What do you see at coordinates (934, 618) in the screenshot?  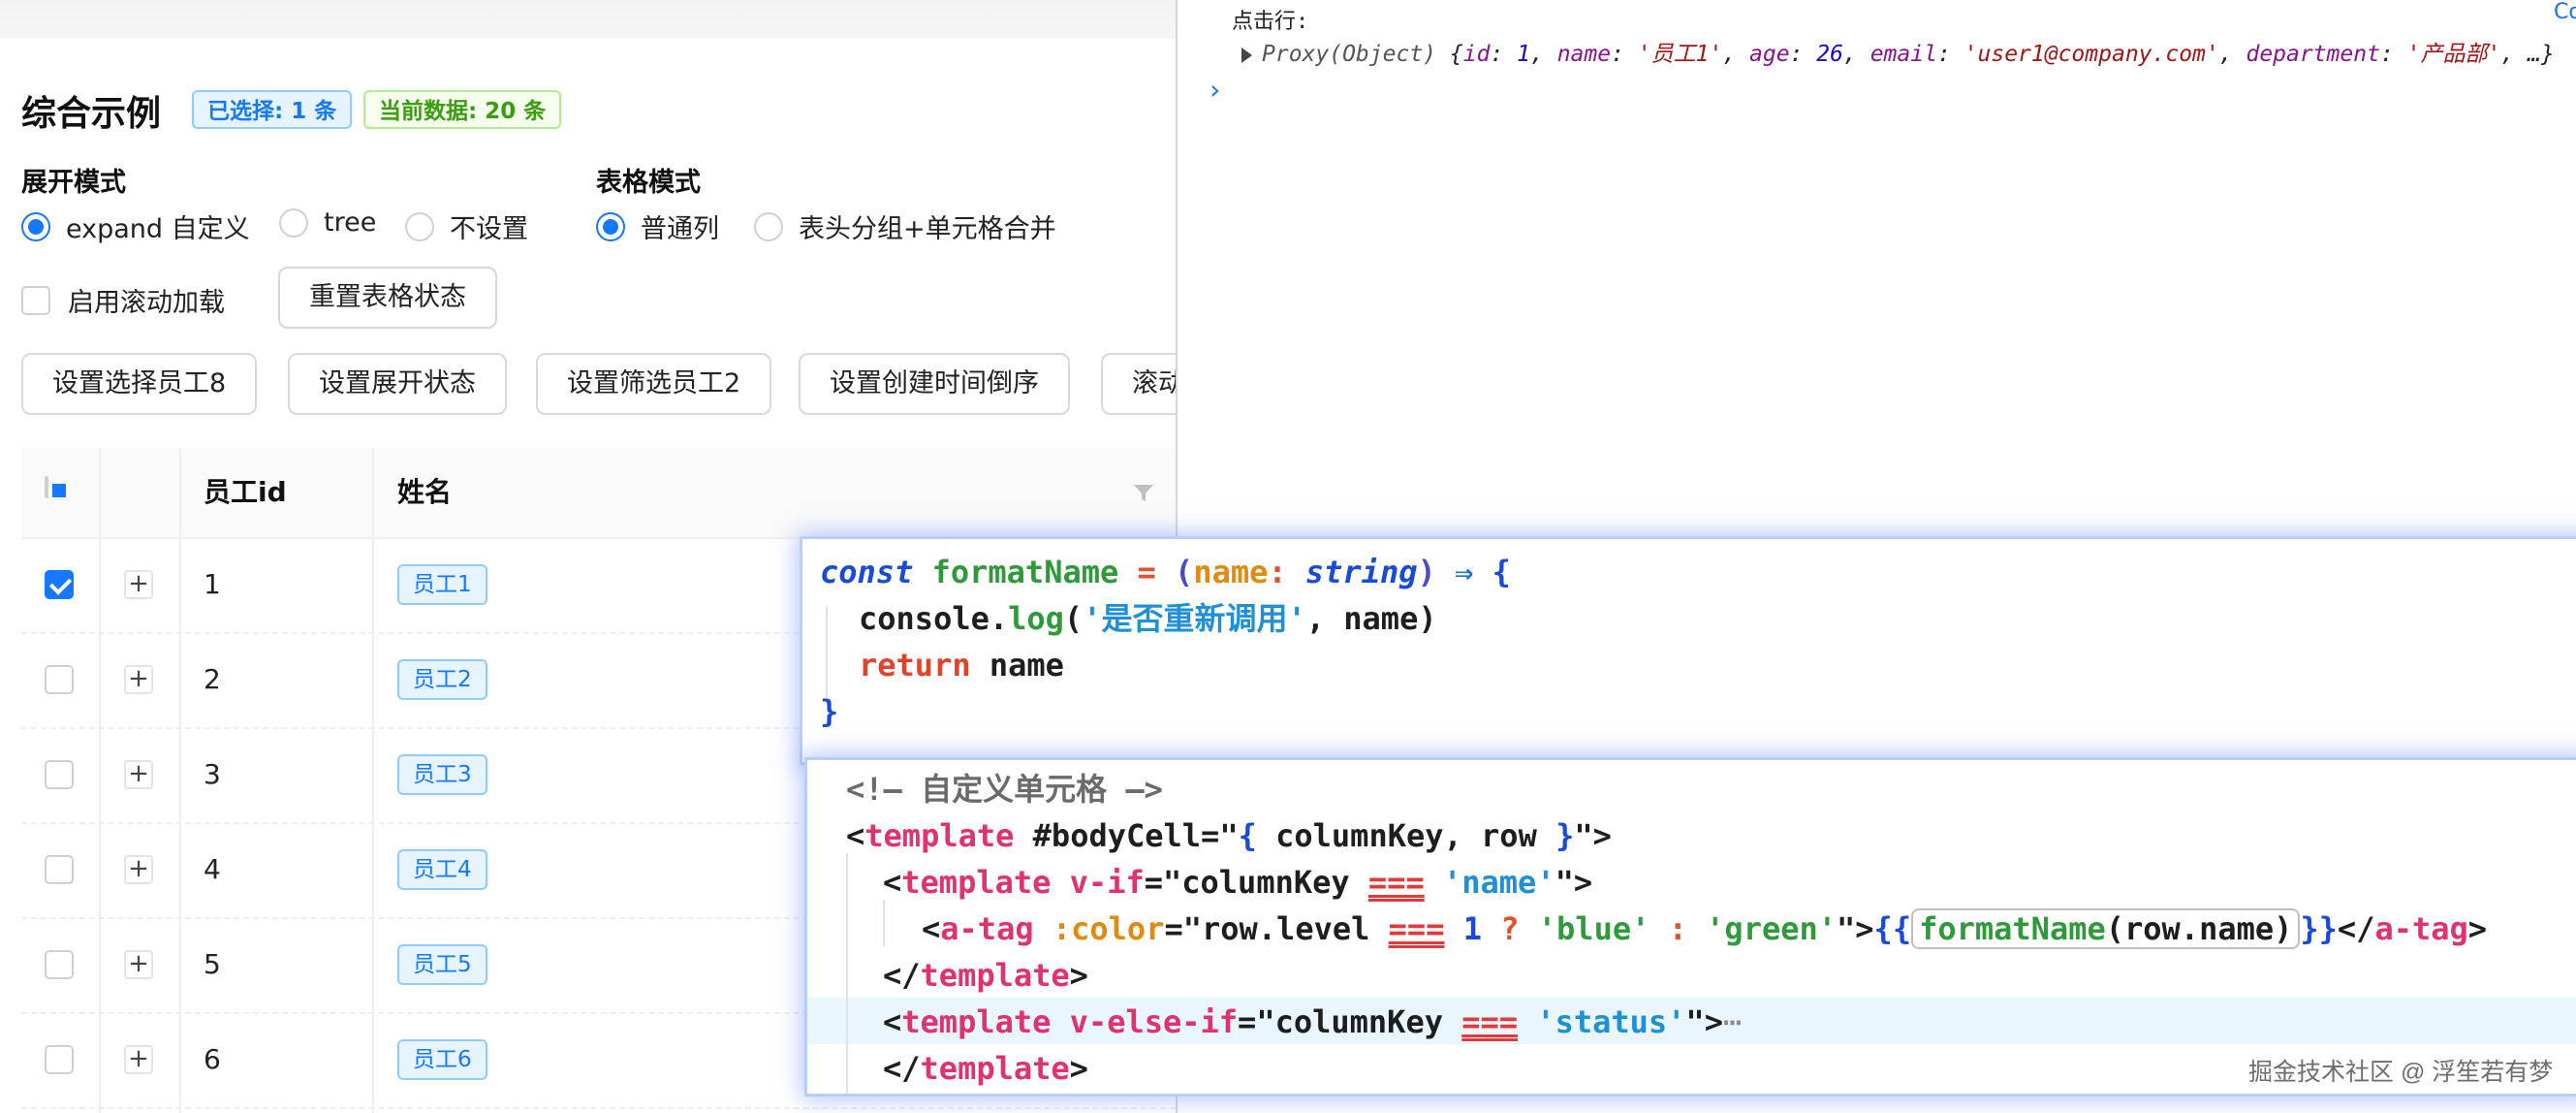 I see `token-plain: console.` at bounding box center [934, 618].